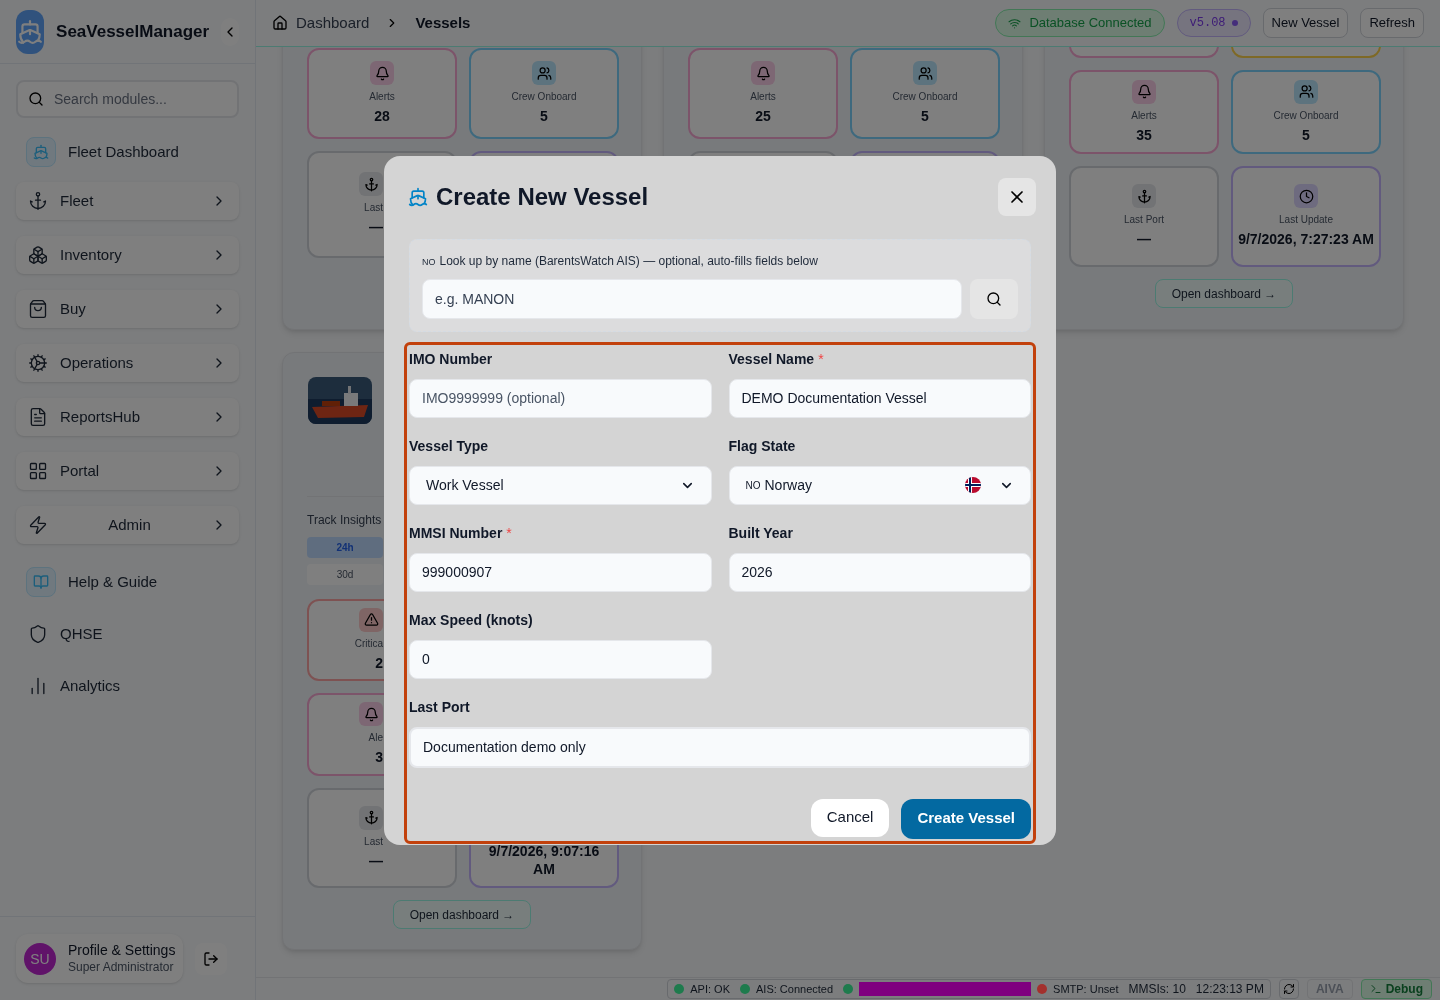 The height and width of the screenshot is (1000, 1440). I want to click on nav-item: Portal, so click(127, 471).